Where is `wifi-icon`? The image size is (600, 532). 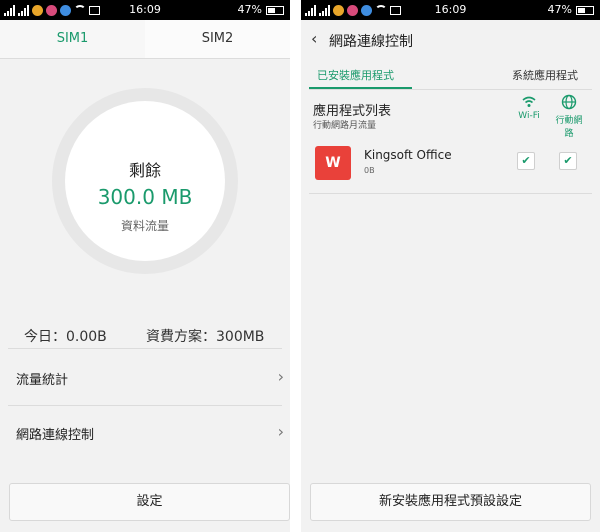
wifi-icon is located at coordinates (529, 101).